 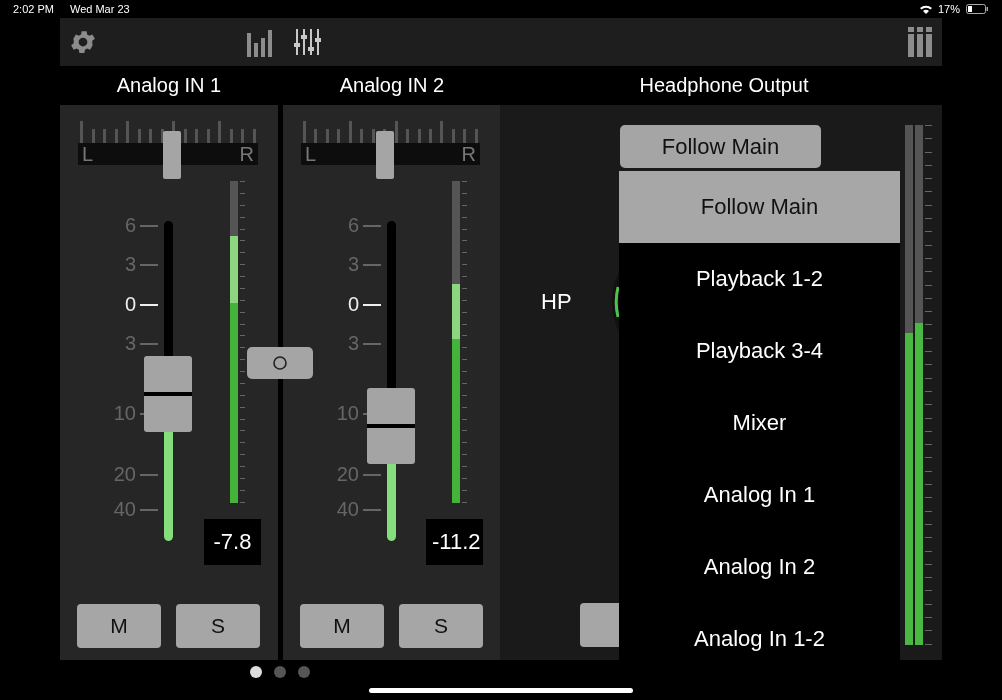 What do you see at coordinates (920, 42) in the screenshot?
I see `columns-button` at bounding box center [920, 42].